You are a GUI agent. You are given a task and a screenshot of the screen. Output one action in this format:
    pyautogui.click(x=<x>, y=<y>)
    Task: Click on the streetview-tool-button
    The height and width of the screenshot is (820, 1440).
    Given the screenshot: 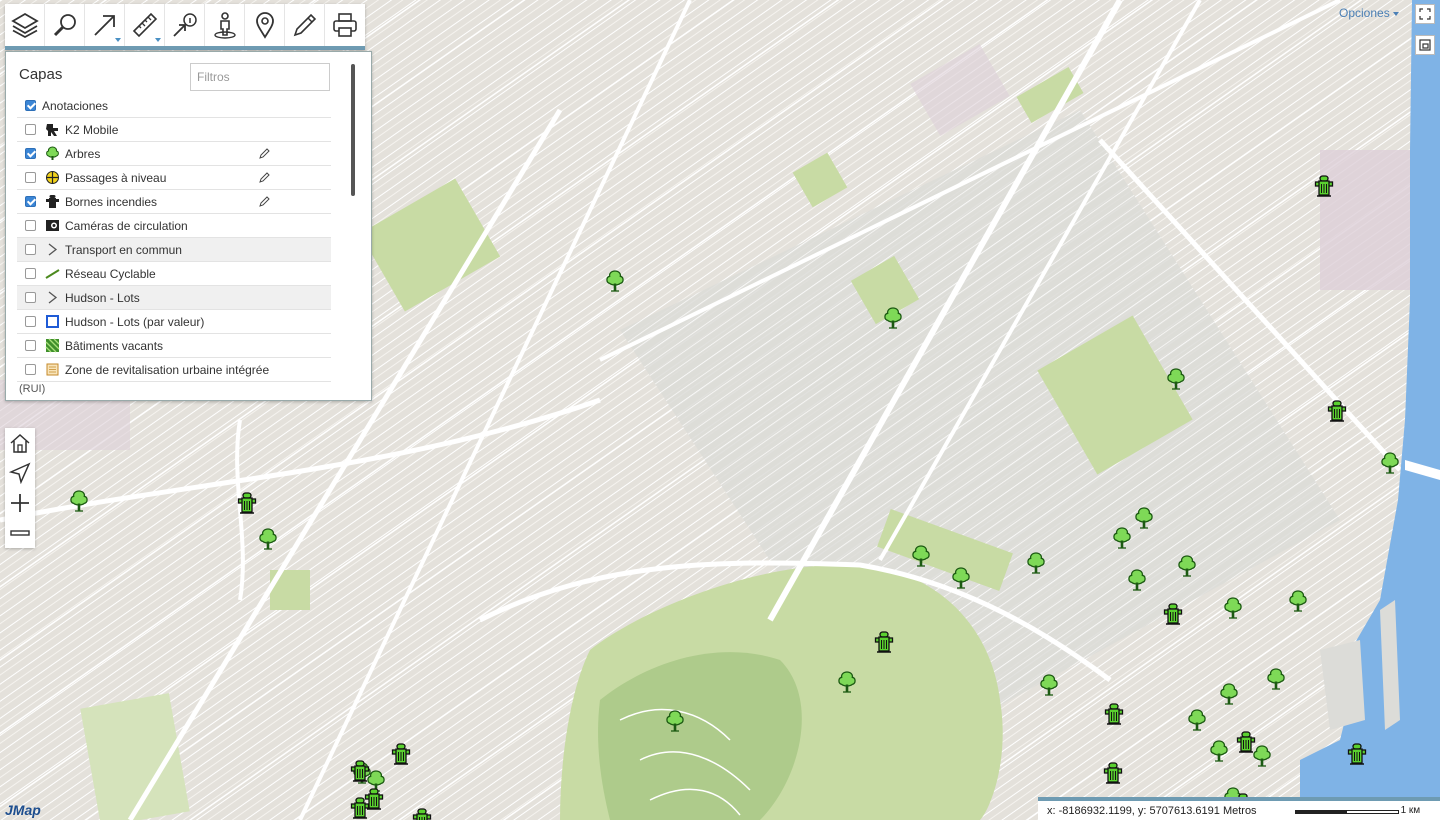 What is the action you would take?
    pyautogui.click(x=225, y=25)
    